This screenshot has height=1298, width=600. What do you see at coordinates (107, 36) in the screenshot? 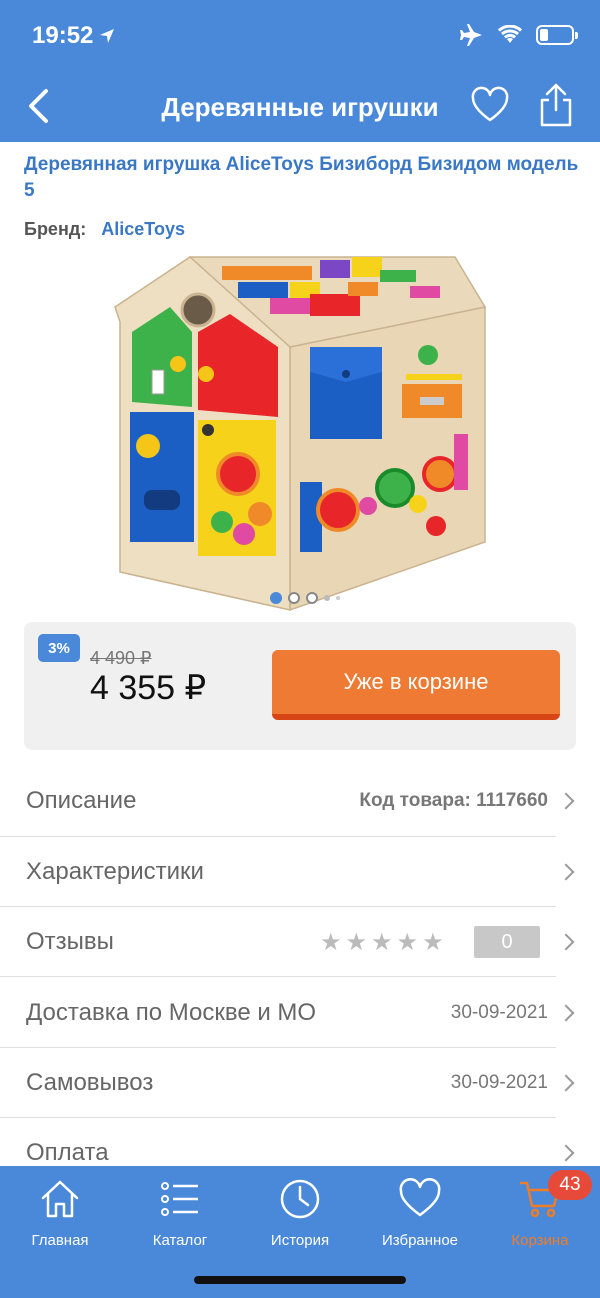
I see `location-arrow-icon` at bounding box center [107, 36].